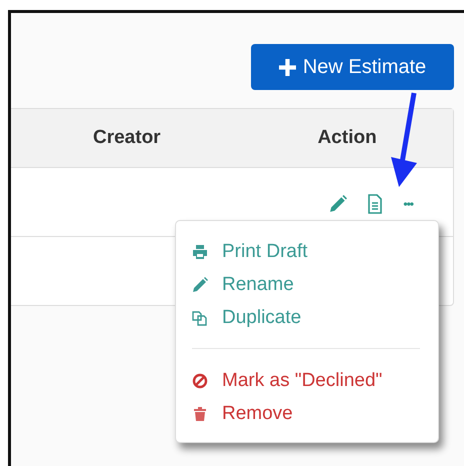  What do you see at coordinates (352, 67) in the screenshot?
I see `new-estimate-button: New Estimate` at bounding box center [352, 67].